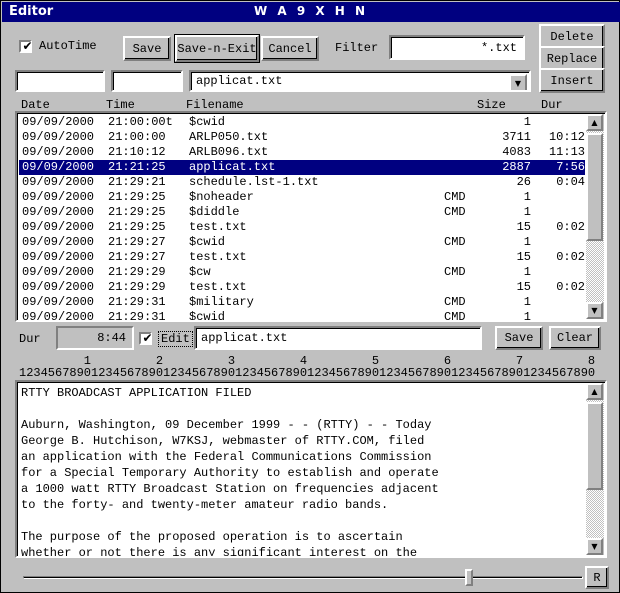  I want to click on editor-save-button: Save, so click(519, 338).